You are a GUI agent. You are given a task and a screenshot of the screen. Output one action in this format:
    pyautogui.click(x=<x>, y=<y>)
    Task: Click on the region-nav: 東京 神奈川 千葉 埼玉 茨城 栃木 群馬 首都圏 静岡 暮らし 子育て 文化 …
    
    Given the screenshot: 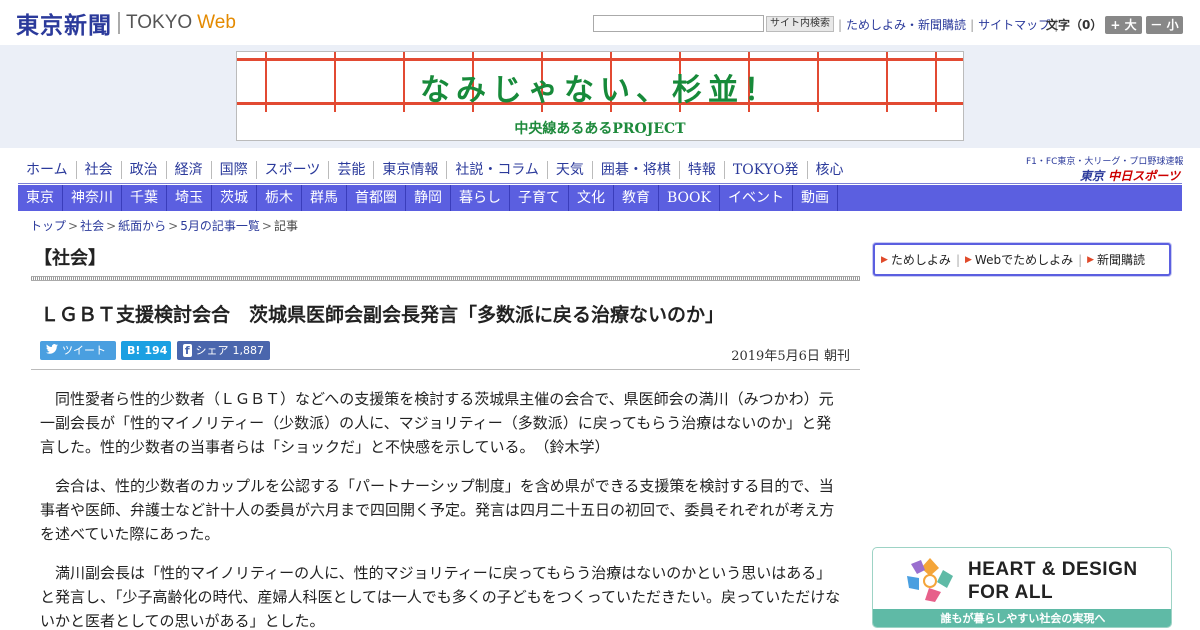 What is the action you would take?
    pyautogui.click(x=600, y=198)
    